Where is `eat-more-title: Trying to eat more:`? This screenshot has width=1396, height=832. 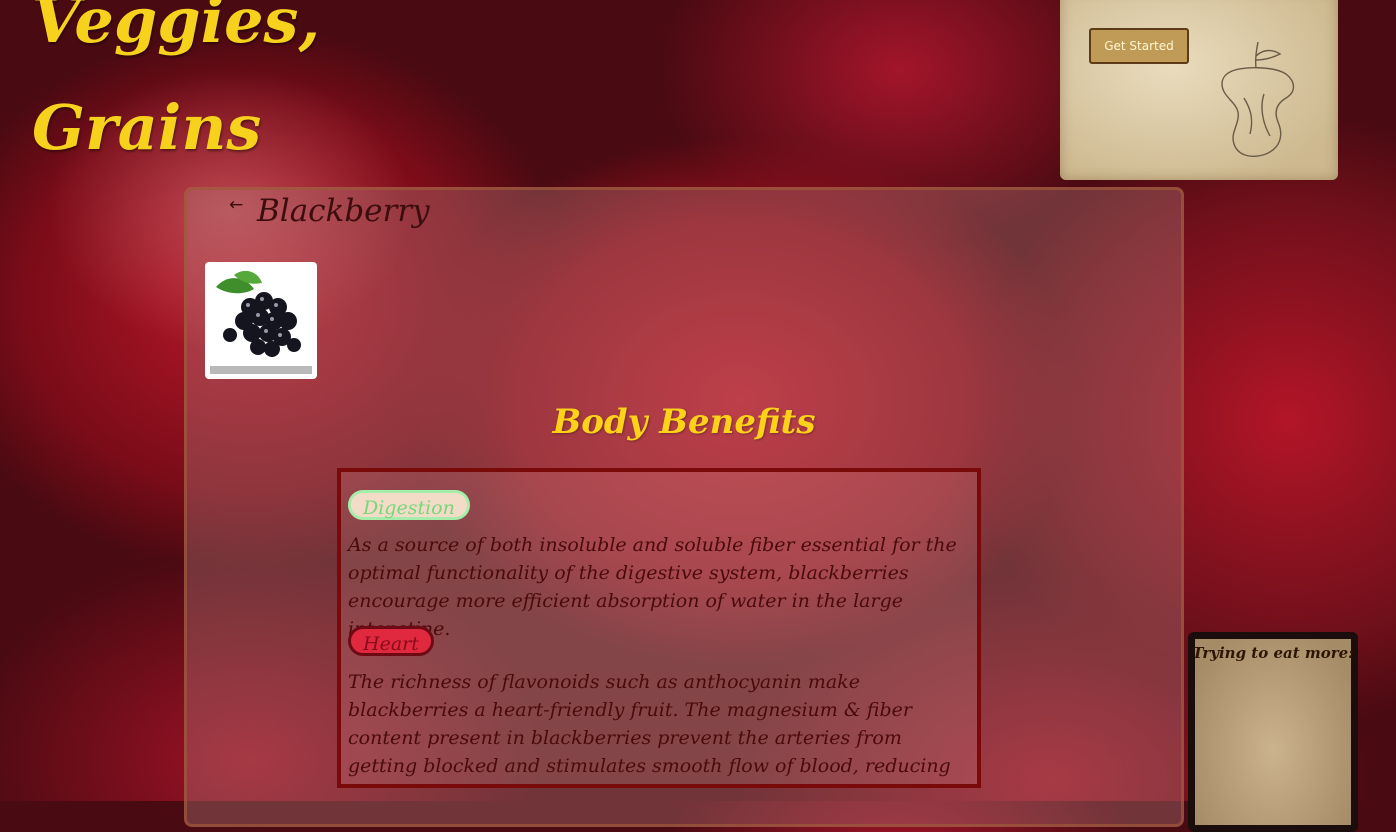 eat-more-title: Trying to eat more: is located at coordinates (1273, 653).